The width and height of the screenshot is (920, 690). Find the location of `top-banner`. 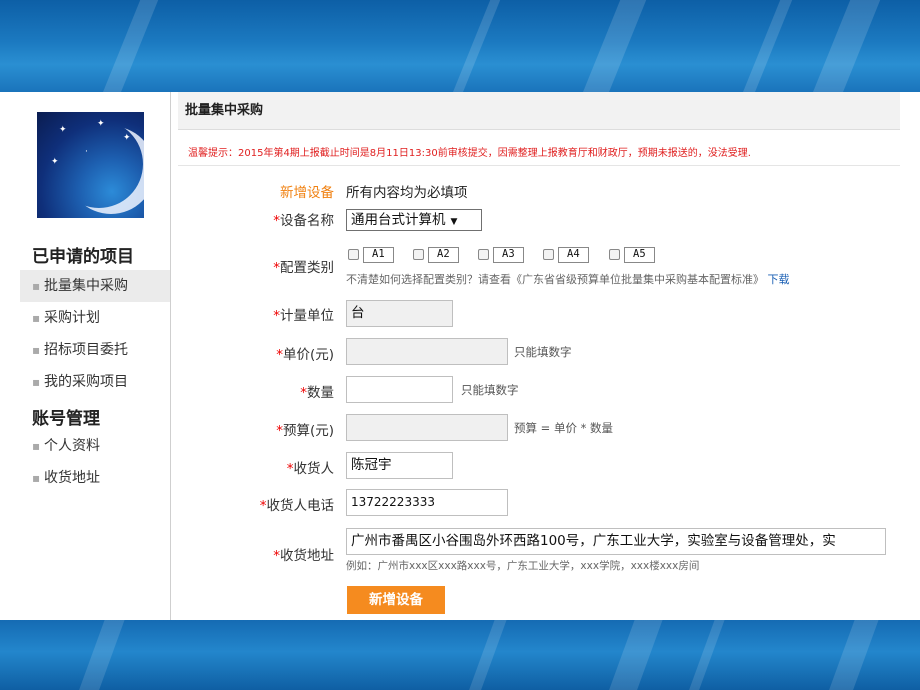

top-banner is located at coordinates (460, 46).